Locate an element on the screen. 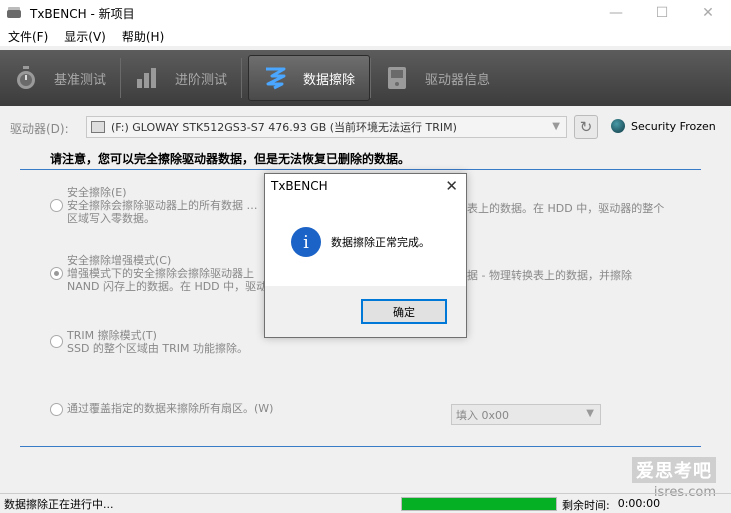 This screenshot has width=731, height=513. divider-bottom is located at coordinates (360, 446).